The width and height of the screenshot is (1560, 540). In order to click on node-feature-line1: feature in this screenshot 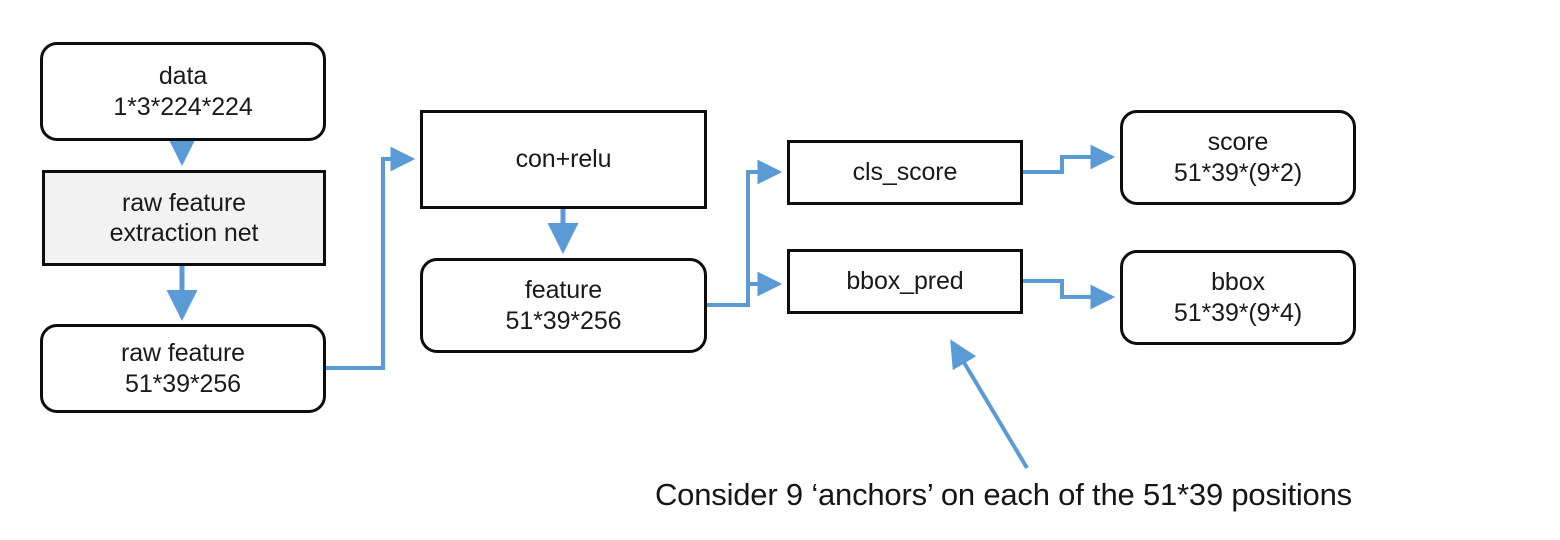, I will do `click(563, 290)`.